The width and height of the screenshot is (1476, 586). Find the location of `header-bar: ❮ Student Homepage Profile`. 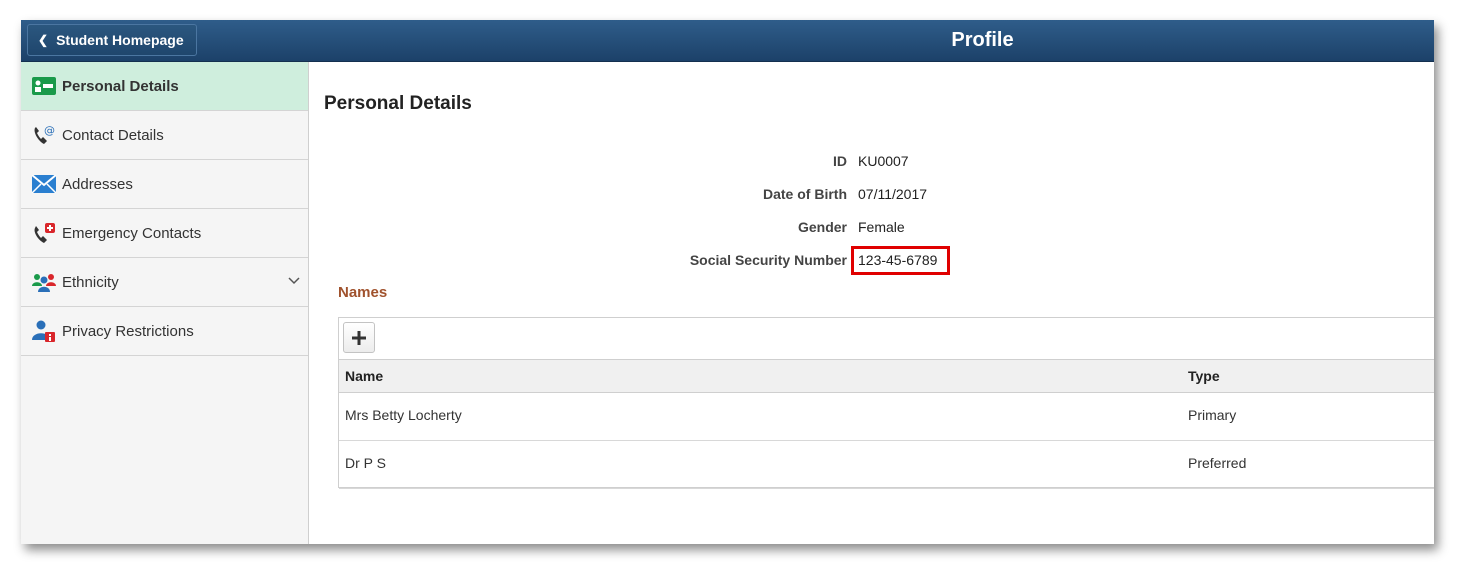

header-bar: ❮ Student Homepage Profile is located at coordinates (727, 41).